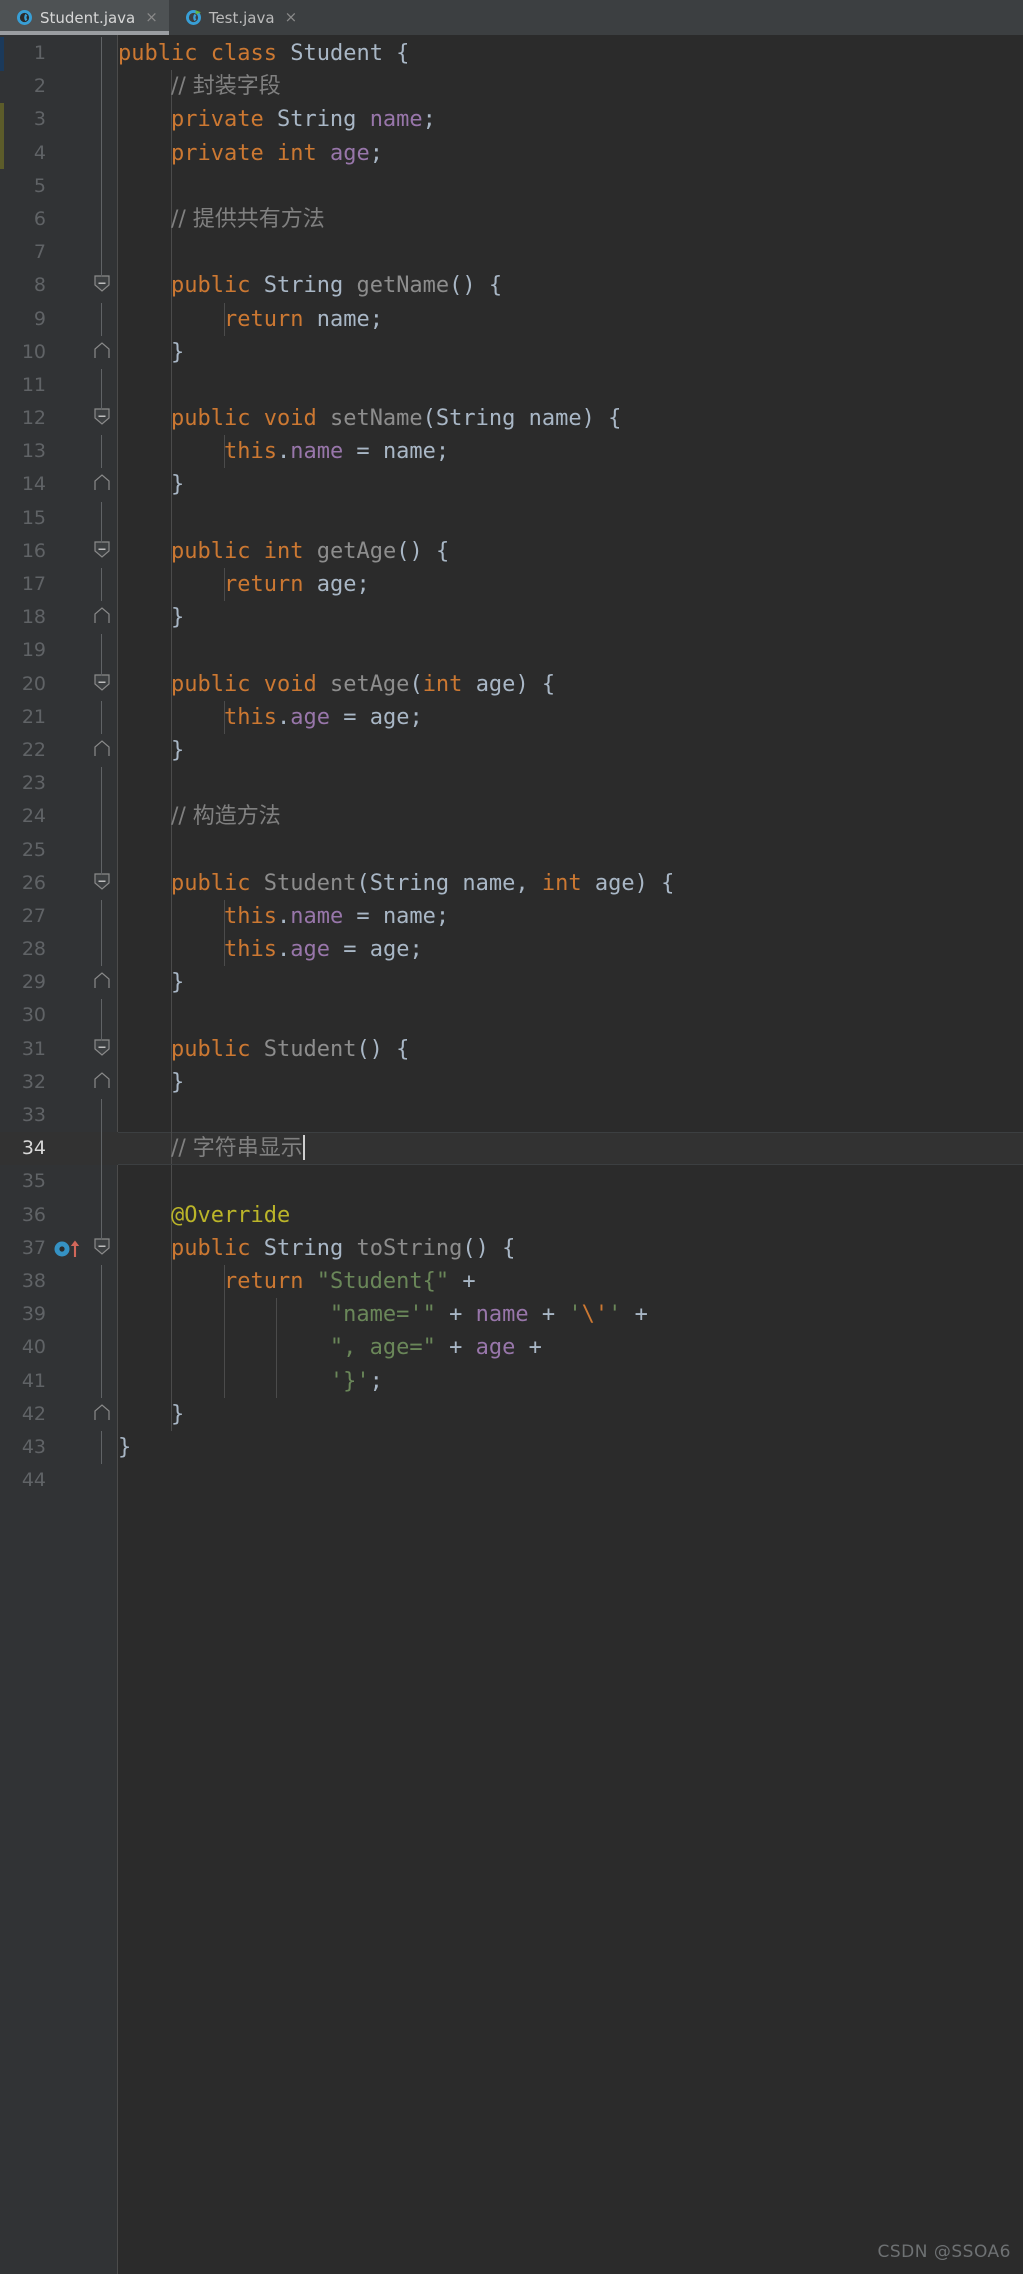 The width and height of the screenshot is (1023, 2274). I want to click on code-line: 43}, so click(511, 1447).